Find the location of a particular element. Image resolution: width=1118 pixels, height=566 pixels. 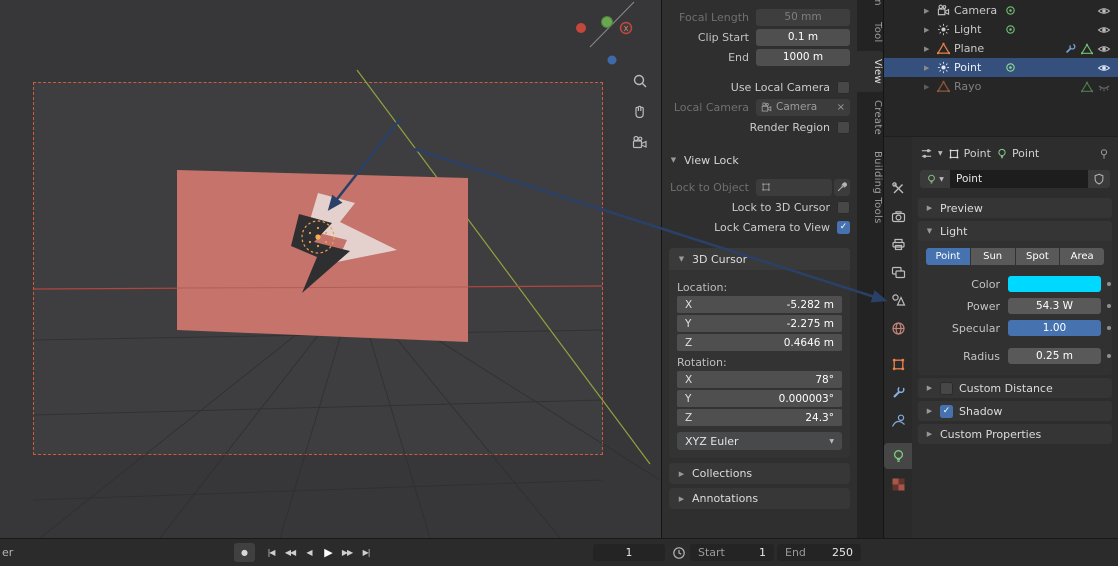

pin-icon is located at coordinates (1104, 154).